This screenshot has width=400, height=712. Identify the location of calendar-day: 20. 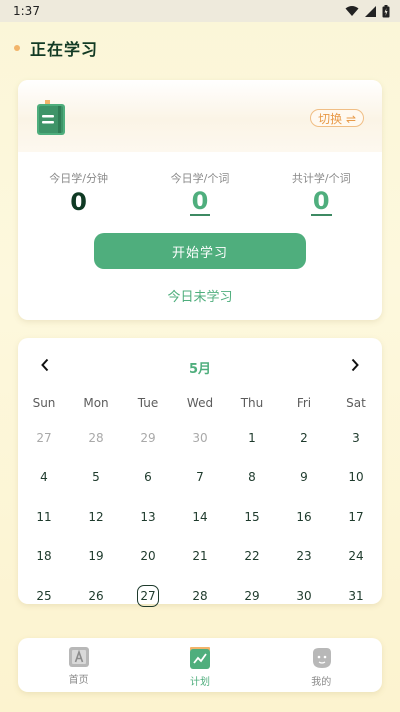
(148, 557).